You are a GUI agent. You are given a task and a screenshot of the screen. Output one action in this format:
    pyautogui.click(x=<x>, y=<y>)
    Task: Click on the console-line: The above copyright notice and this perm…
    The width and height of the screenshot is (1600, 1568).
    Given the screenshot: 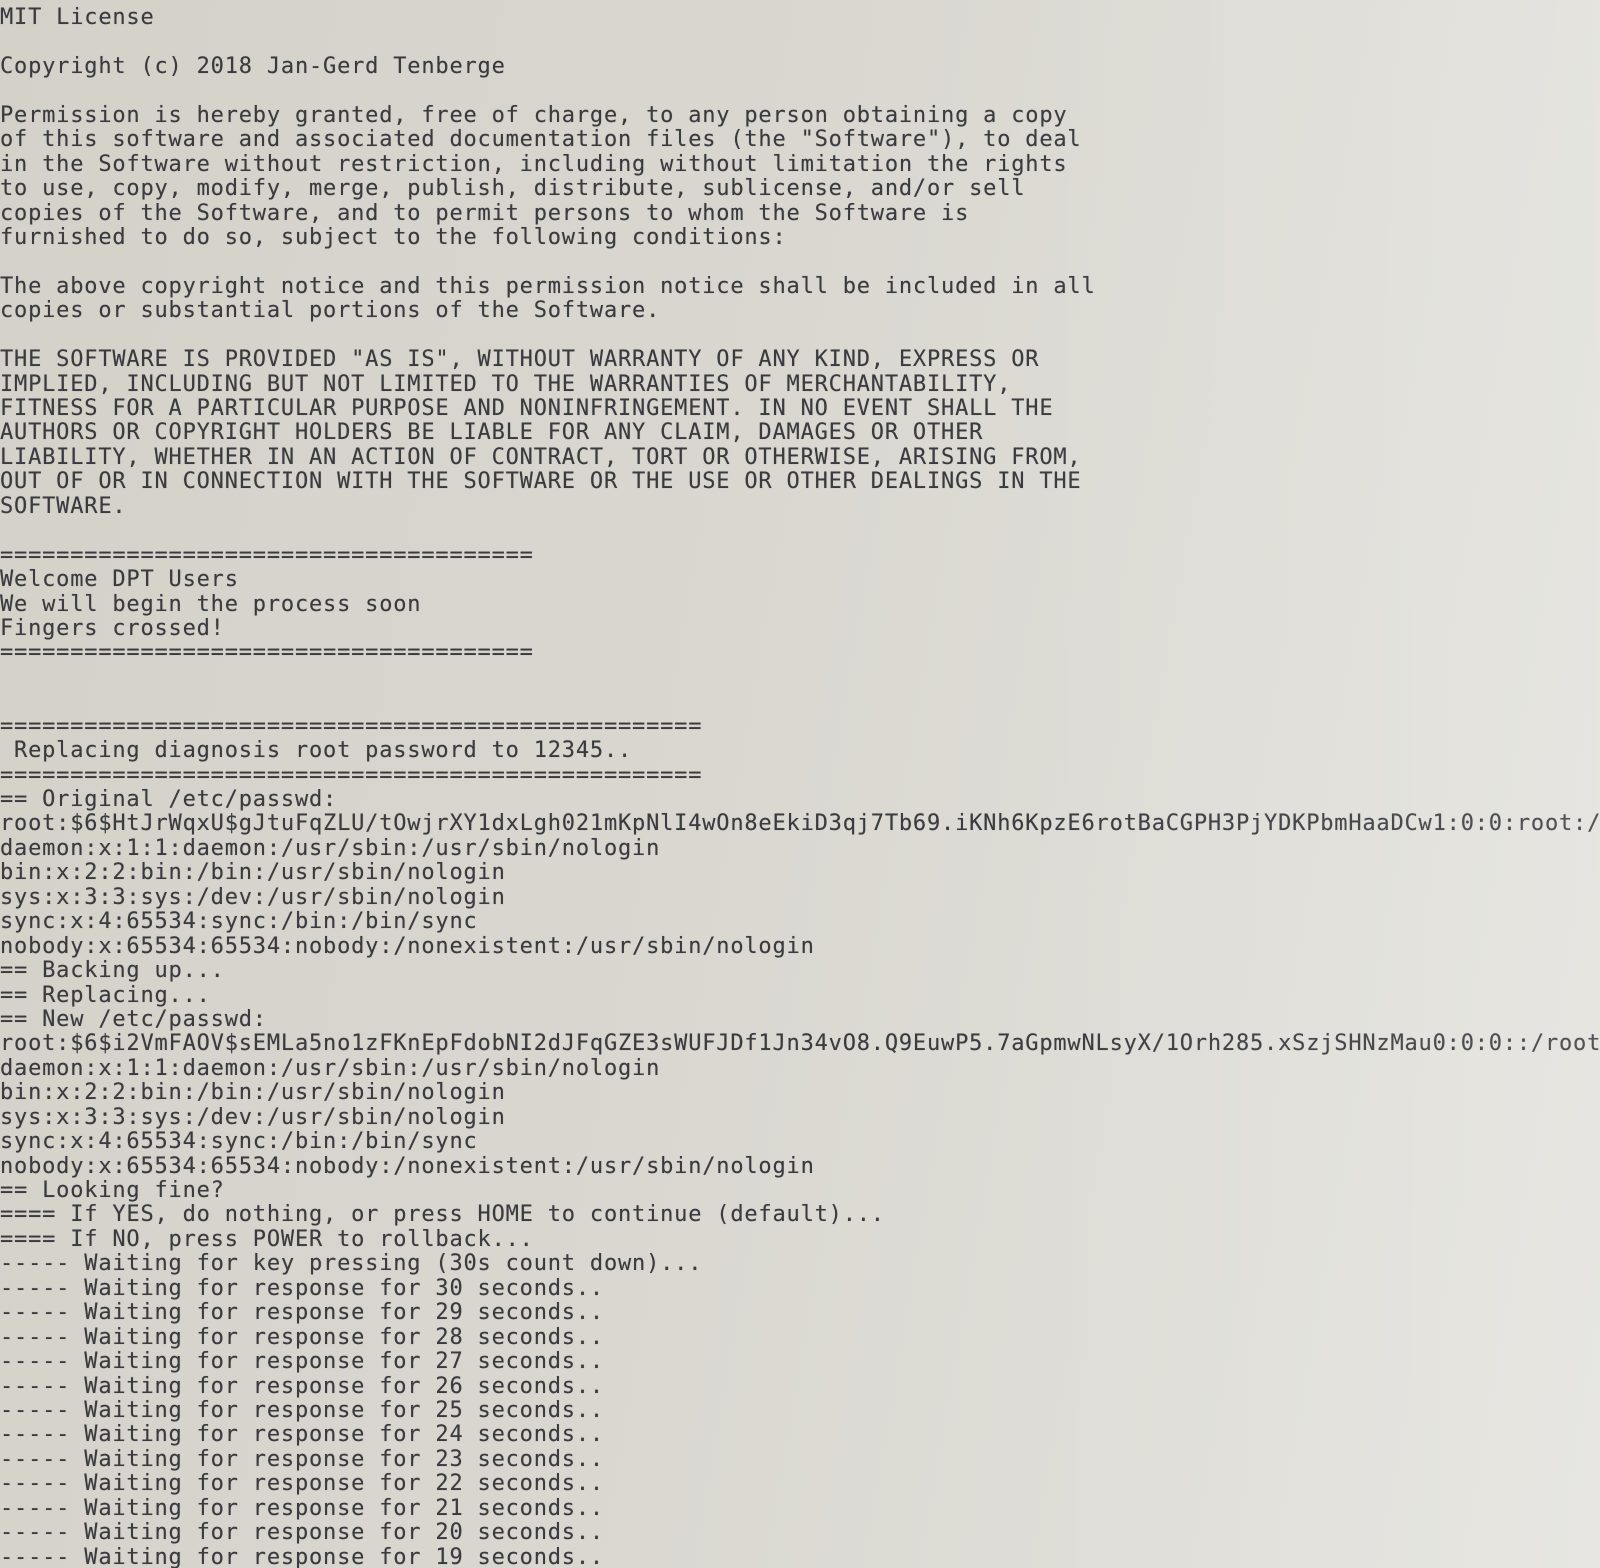 What is the action you would take?
    pyautogui.click(x=548, y=286)
    